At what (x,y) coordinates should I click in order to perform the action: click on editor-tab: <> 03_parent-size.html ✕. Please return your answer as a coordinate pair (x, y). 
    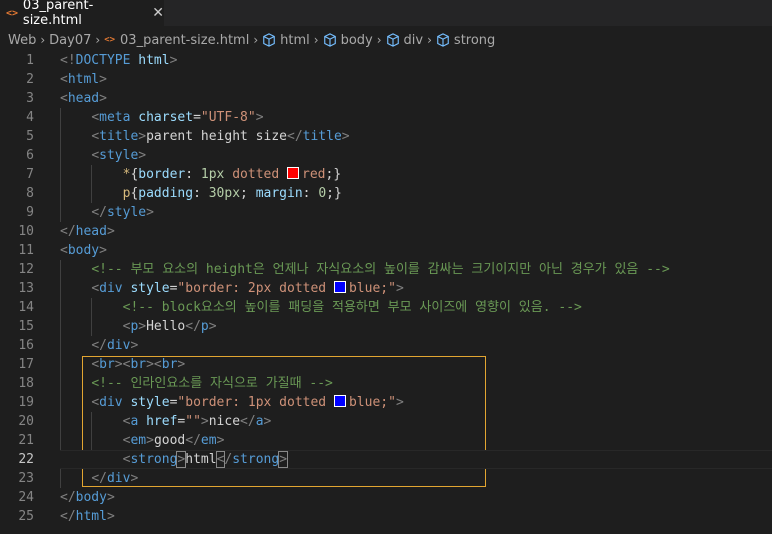
    Looking at the image, I should click on (82, 14).